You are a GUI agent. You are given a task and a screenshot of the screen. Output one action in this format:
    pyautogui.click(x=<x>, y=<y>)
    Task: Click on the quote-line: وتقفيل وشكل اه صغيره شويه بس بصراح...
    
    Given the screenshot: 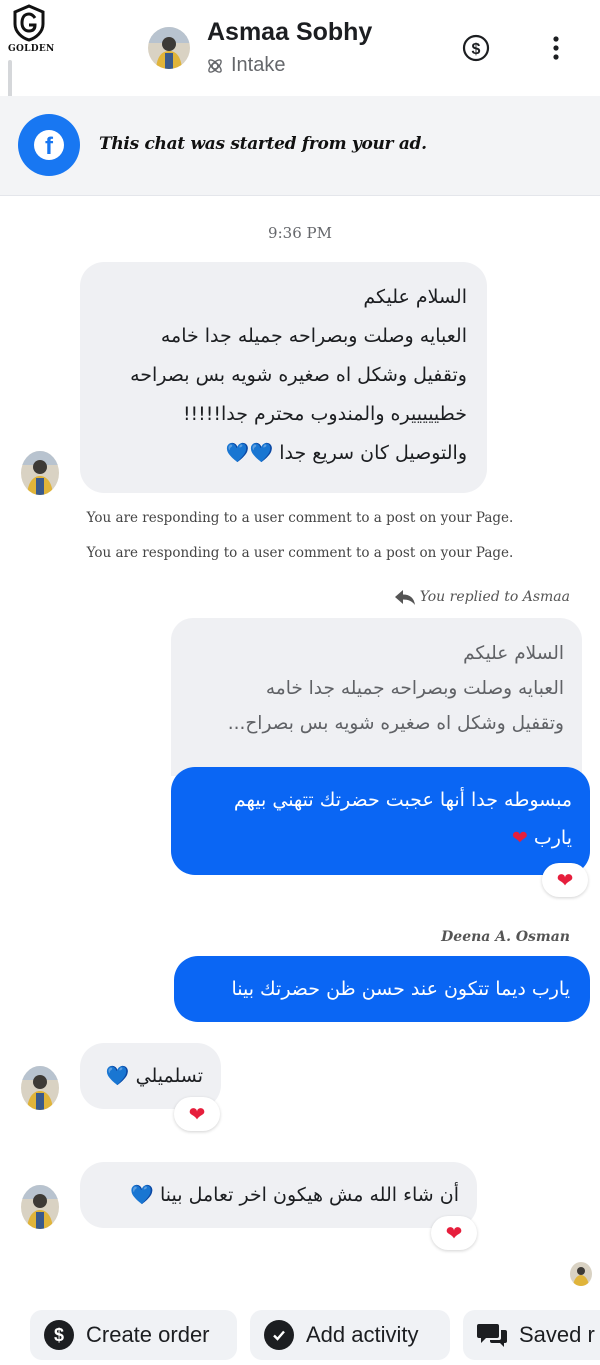 What is the action you would take?
    pyautogui.click(x=395, y=723)
    